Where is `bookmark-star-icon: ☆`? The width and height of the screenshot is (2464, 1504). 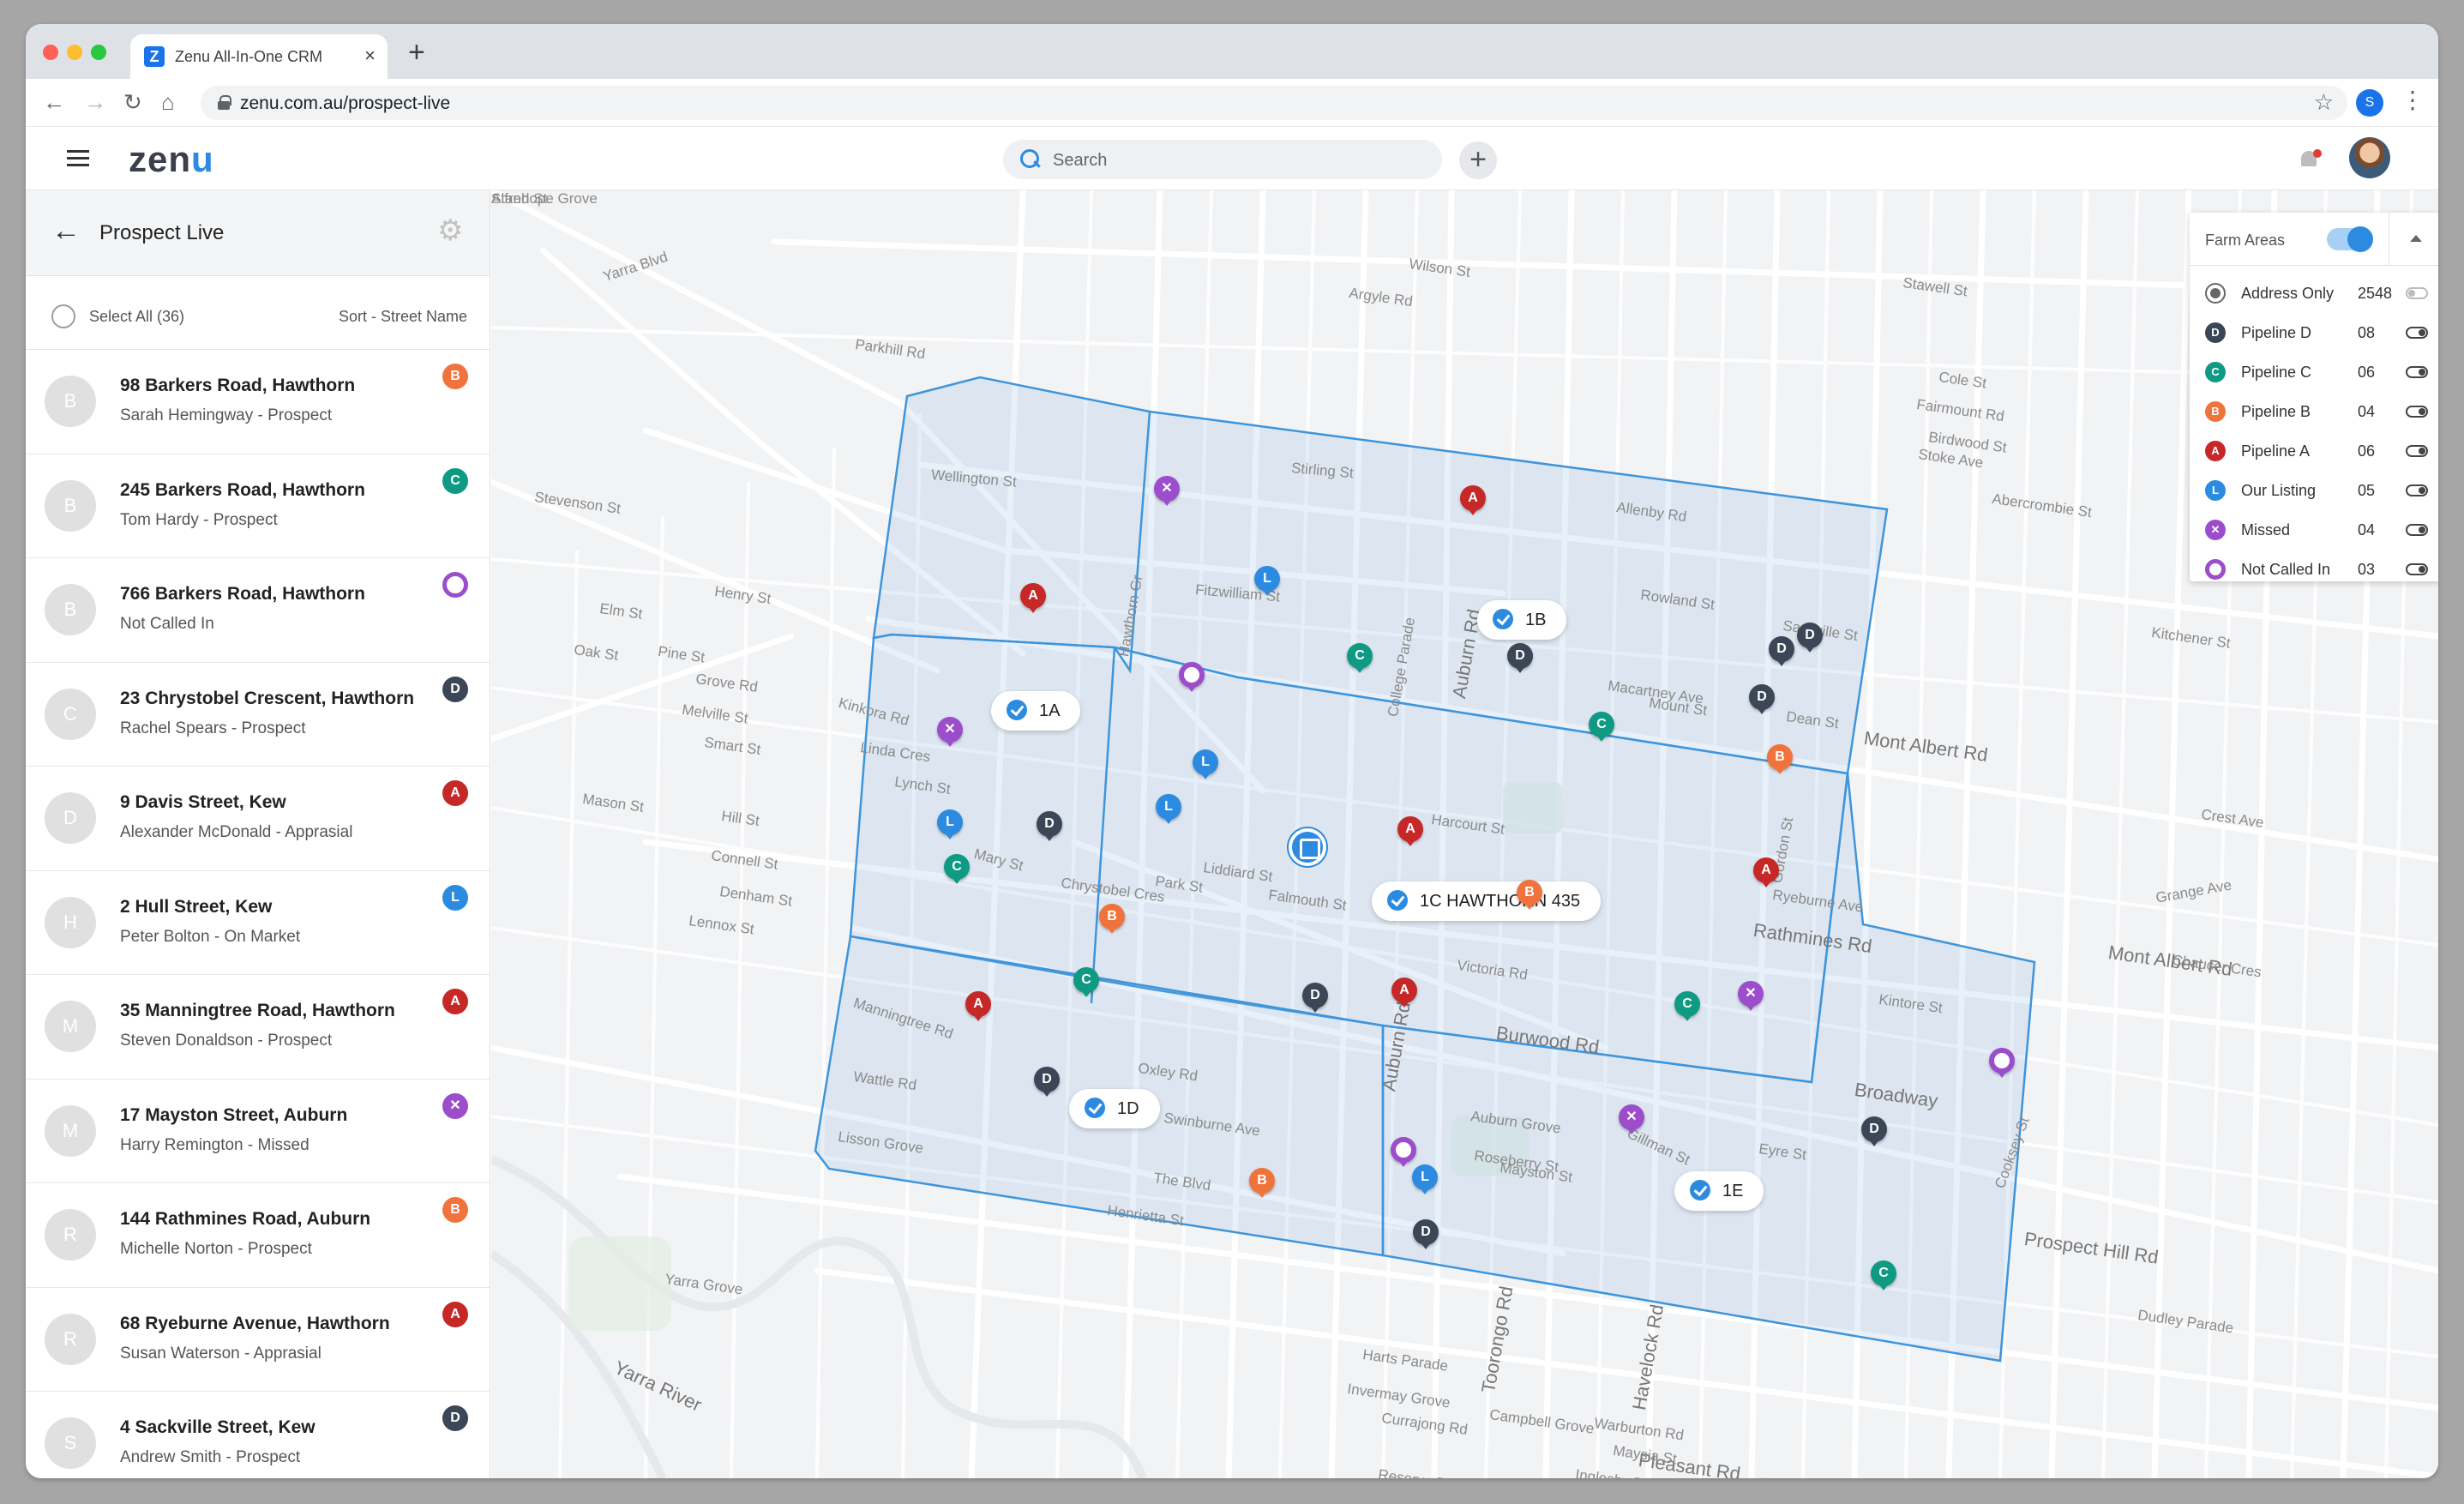
bookmark-star-icon: ☆ is located at coordinates (2324, 102).